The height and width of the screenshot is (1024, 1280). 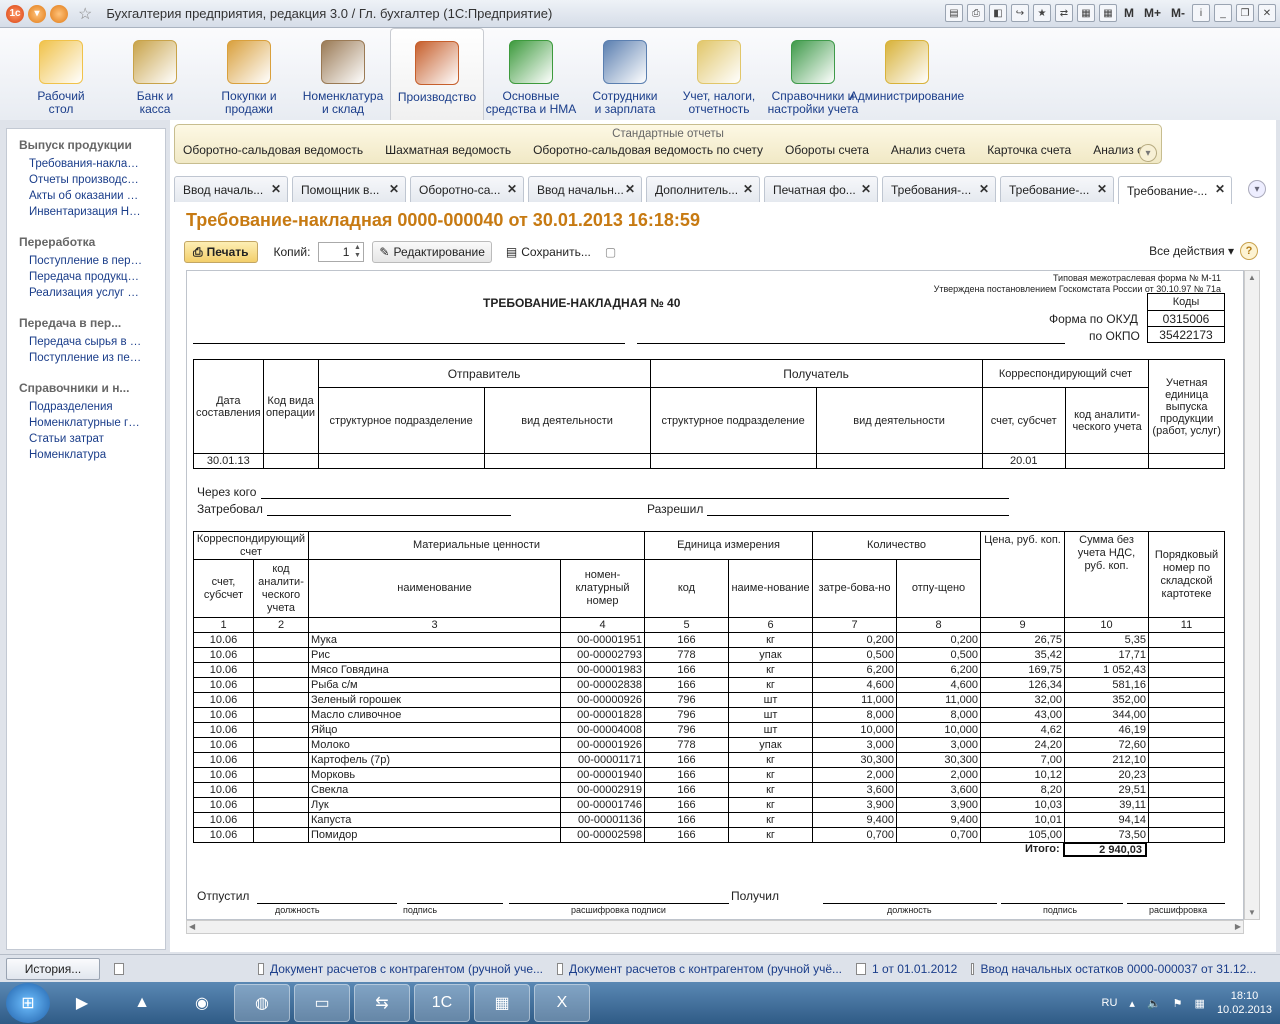 I want to click on chrome-icon: ◉, so click(x=202, y=1003).